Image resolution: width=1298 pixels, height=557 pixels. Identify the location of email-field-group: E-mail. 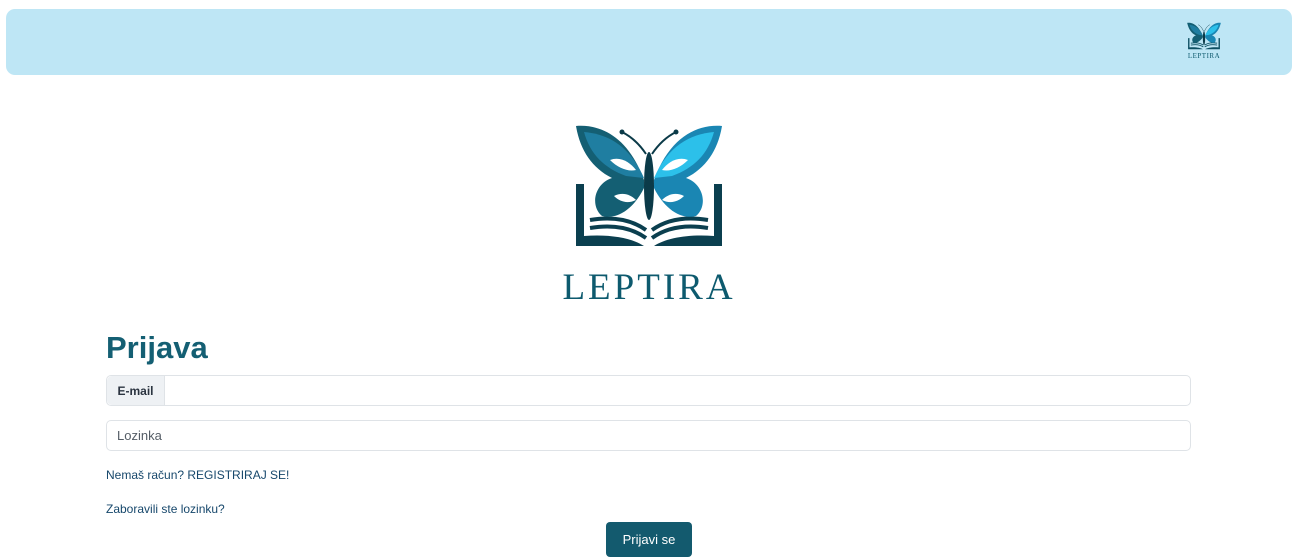
(648, 390).